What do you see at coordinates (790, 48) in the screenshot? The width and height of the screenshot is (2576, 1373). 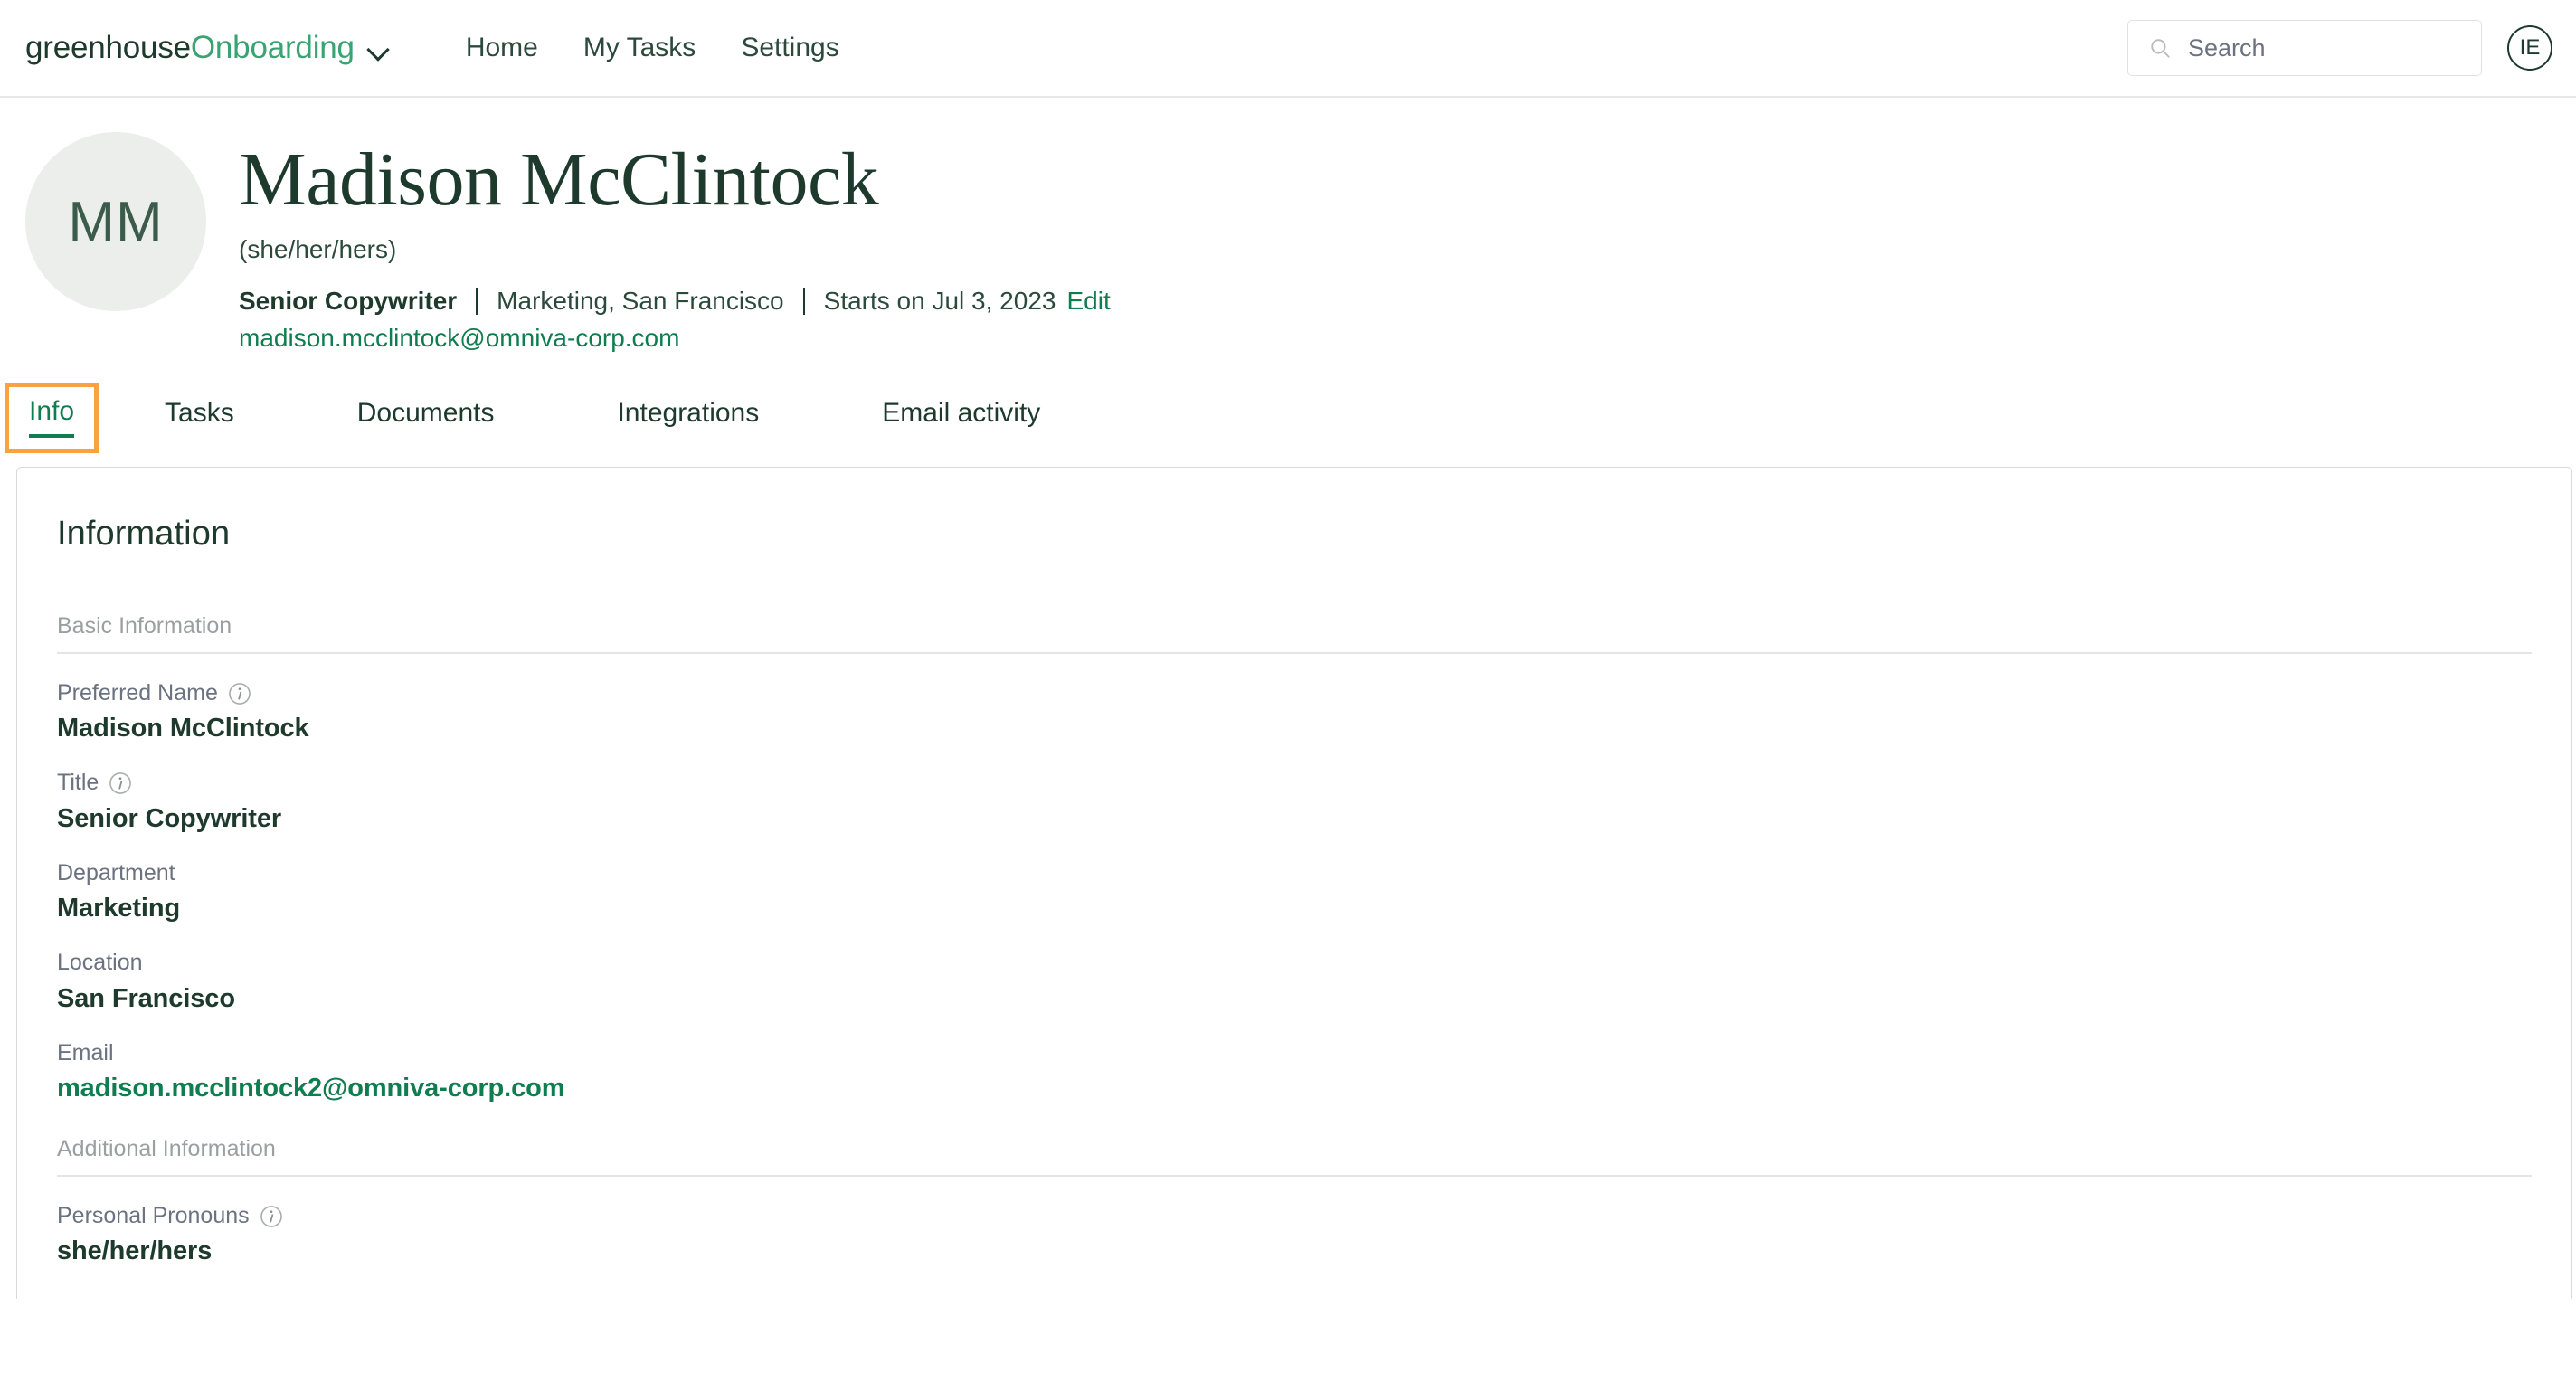 I see `nav-link-settings: Settings` at bounding box center [790, 48].